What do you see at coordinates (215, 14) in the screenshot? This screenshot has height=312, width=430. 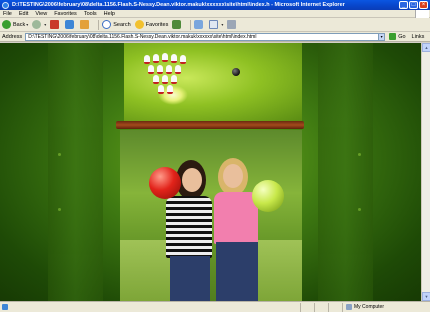 I see `menu-bar: File Edit View Favorites Tools Help` at bounding box center [215, 14].